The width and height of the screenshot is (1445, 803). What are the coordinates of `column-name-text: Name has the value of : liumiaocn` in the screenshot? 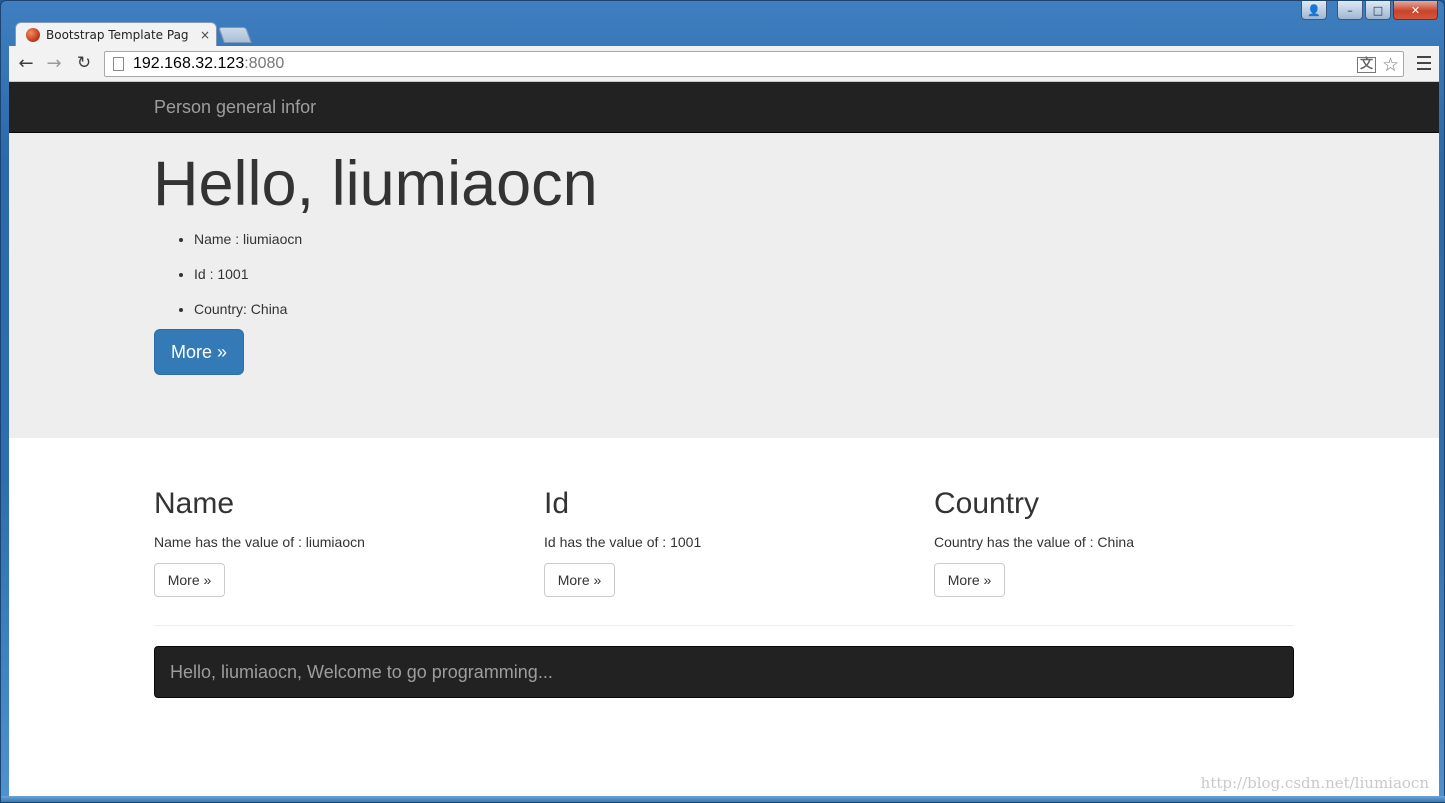 It's located at (259, 542).